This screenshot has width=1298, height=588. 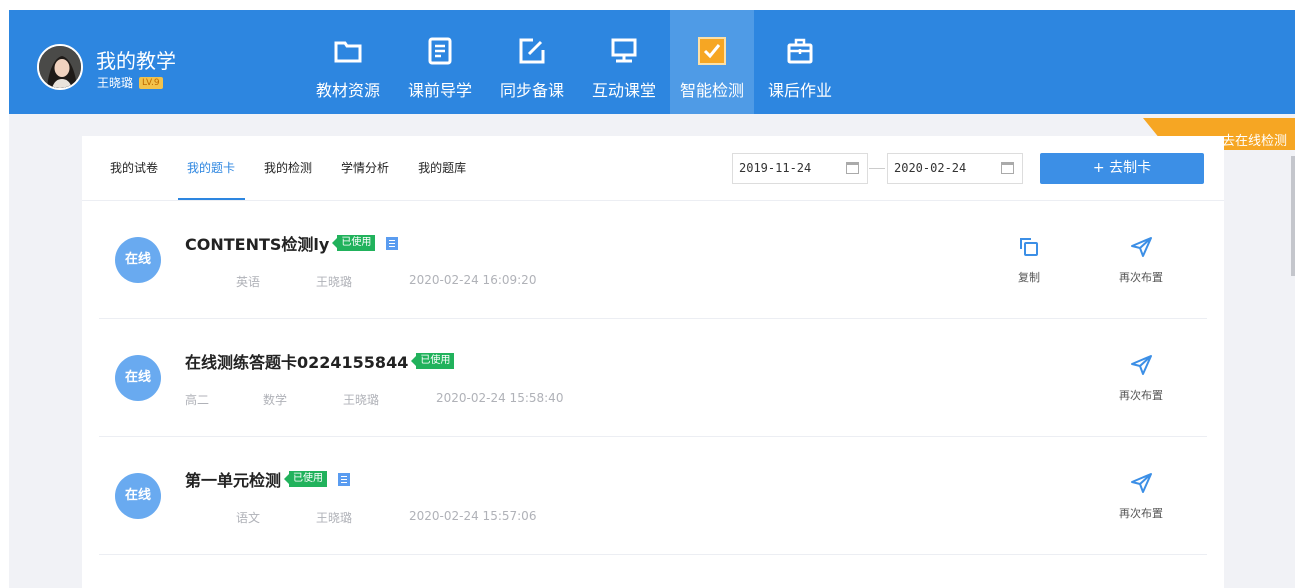 What do you see at coordinates (248, 282) in the screenshot?
I see `subject: 英语` at bounding box center [248, 282].